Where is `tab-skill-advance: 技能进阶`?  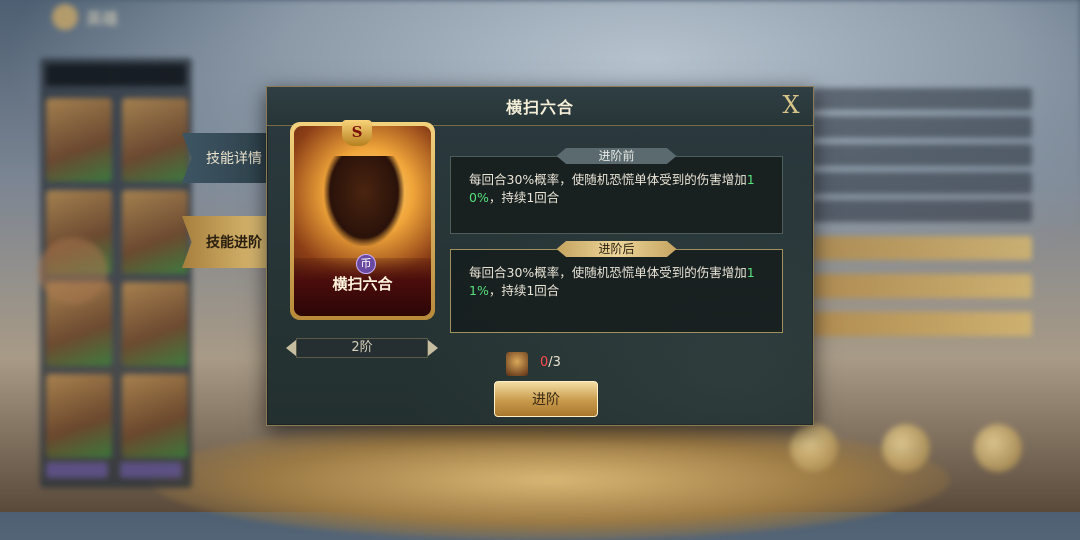
tab-skill-advance: 技能进阶 is located at coordinates (230, 242).